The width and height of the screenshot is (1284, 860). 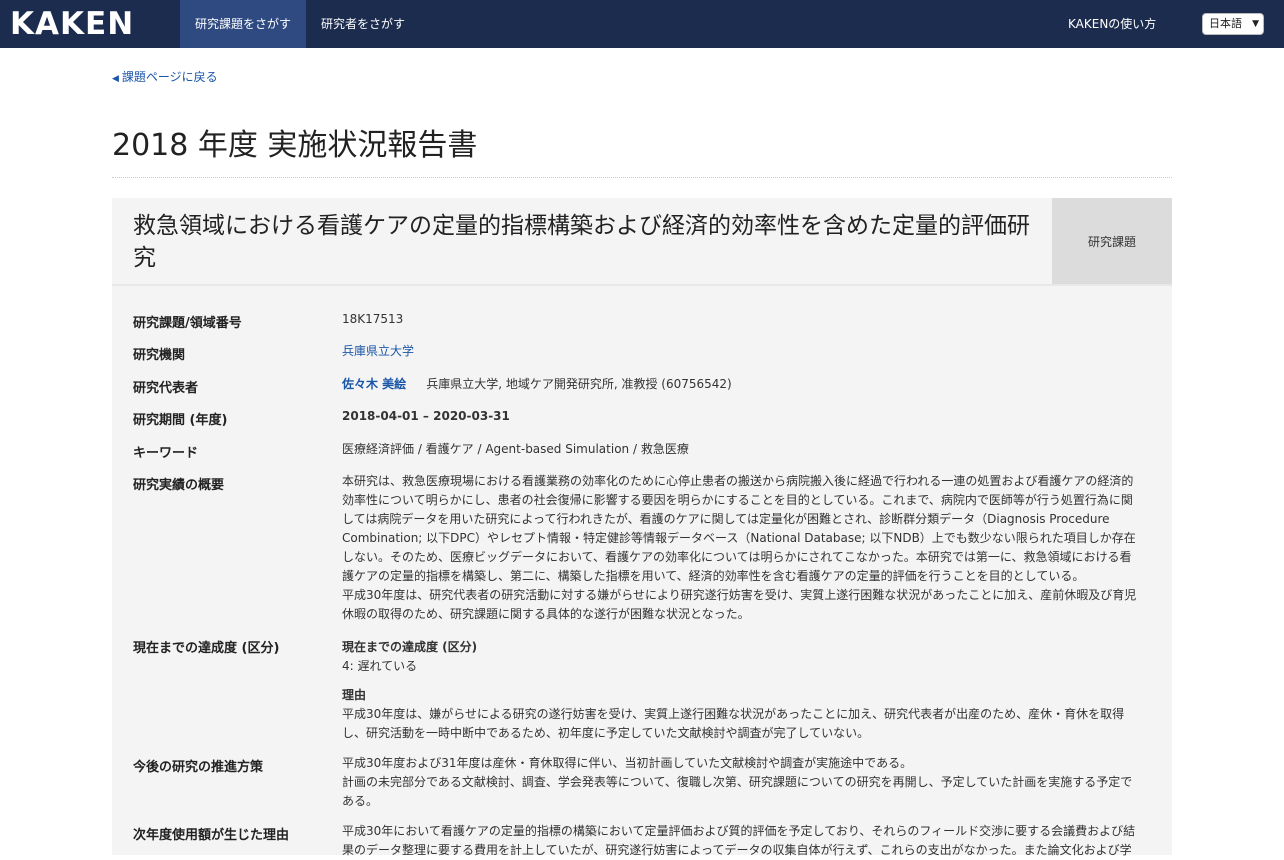 What do you see at coordinates (169, 77) in the screenshot?
I see `back-link-label: 課題ページに戻る` at bounding box center [169, 77].